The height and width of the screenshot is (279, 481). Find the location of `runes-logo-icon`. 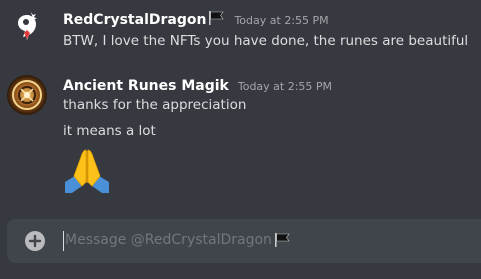

runes-logo-icon is located at coordinates (27, 95).